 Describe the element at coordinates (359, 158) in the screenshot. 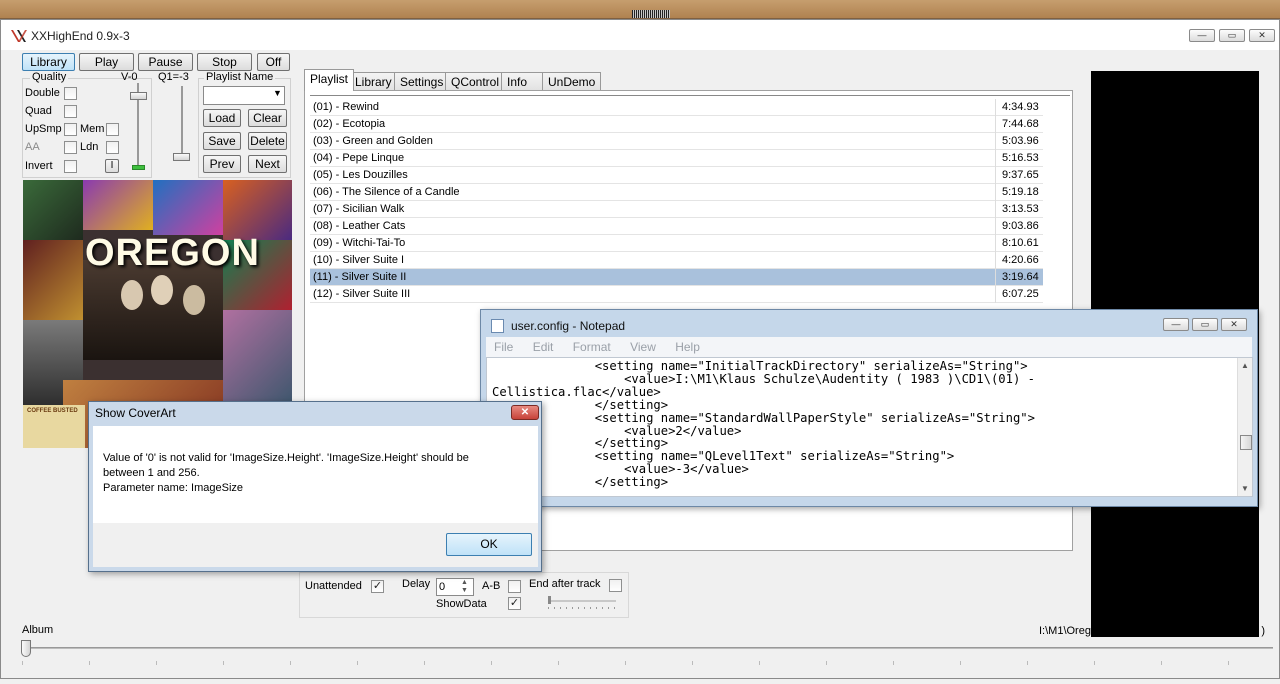

I see `track-title: (04) - Pepe Linque` at that location.